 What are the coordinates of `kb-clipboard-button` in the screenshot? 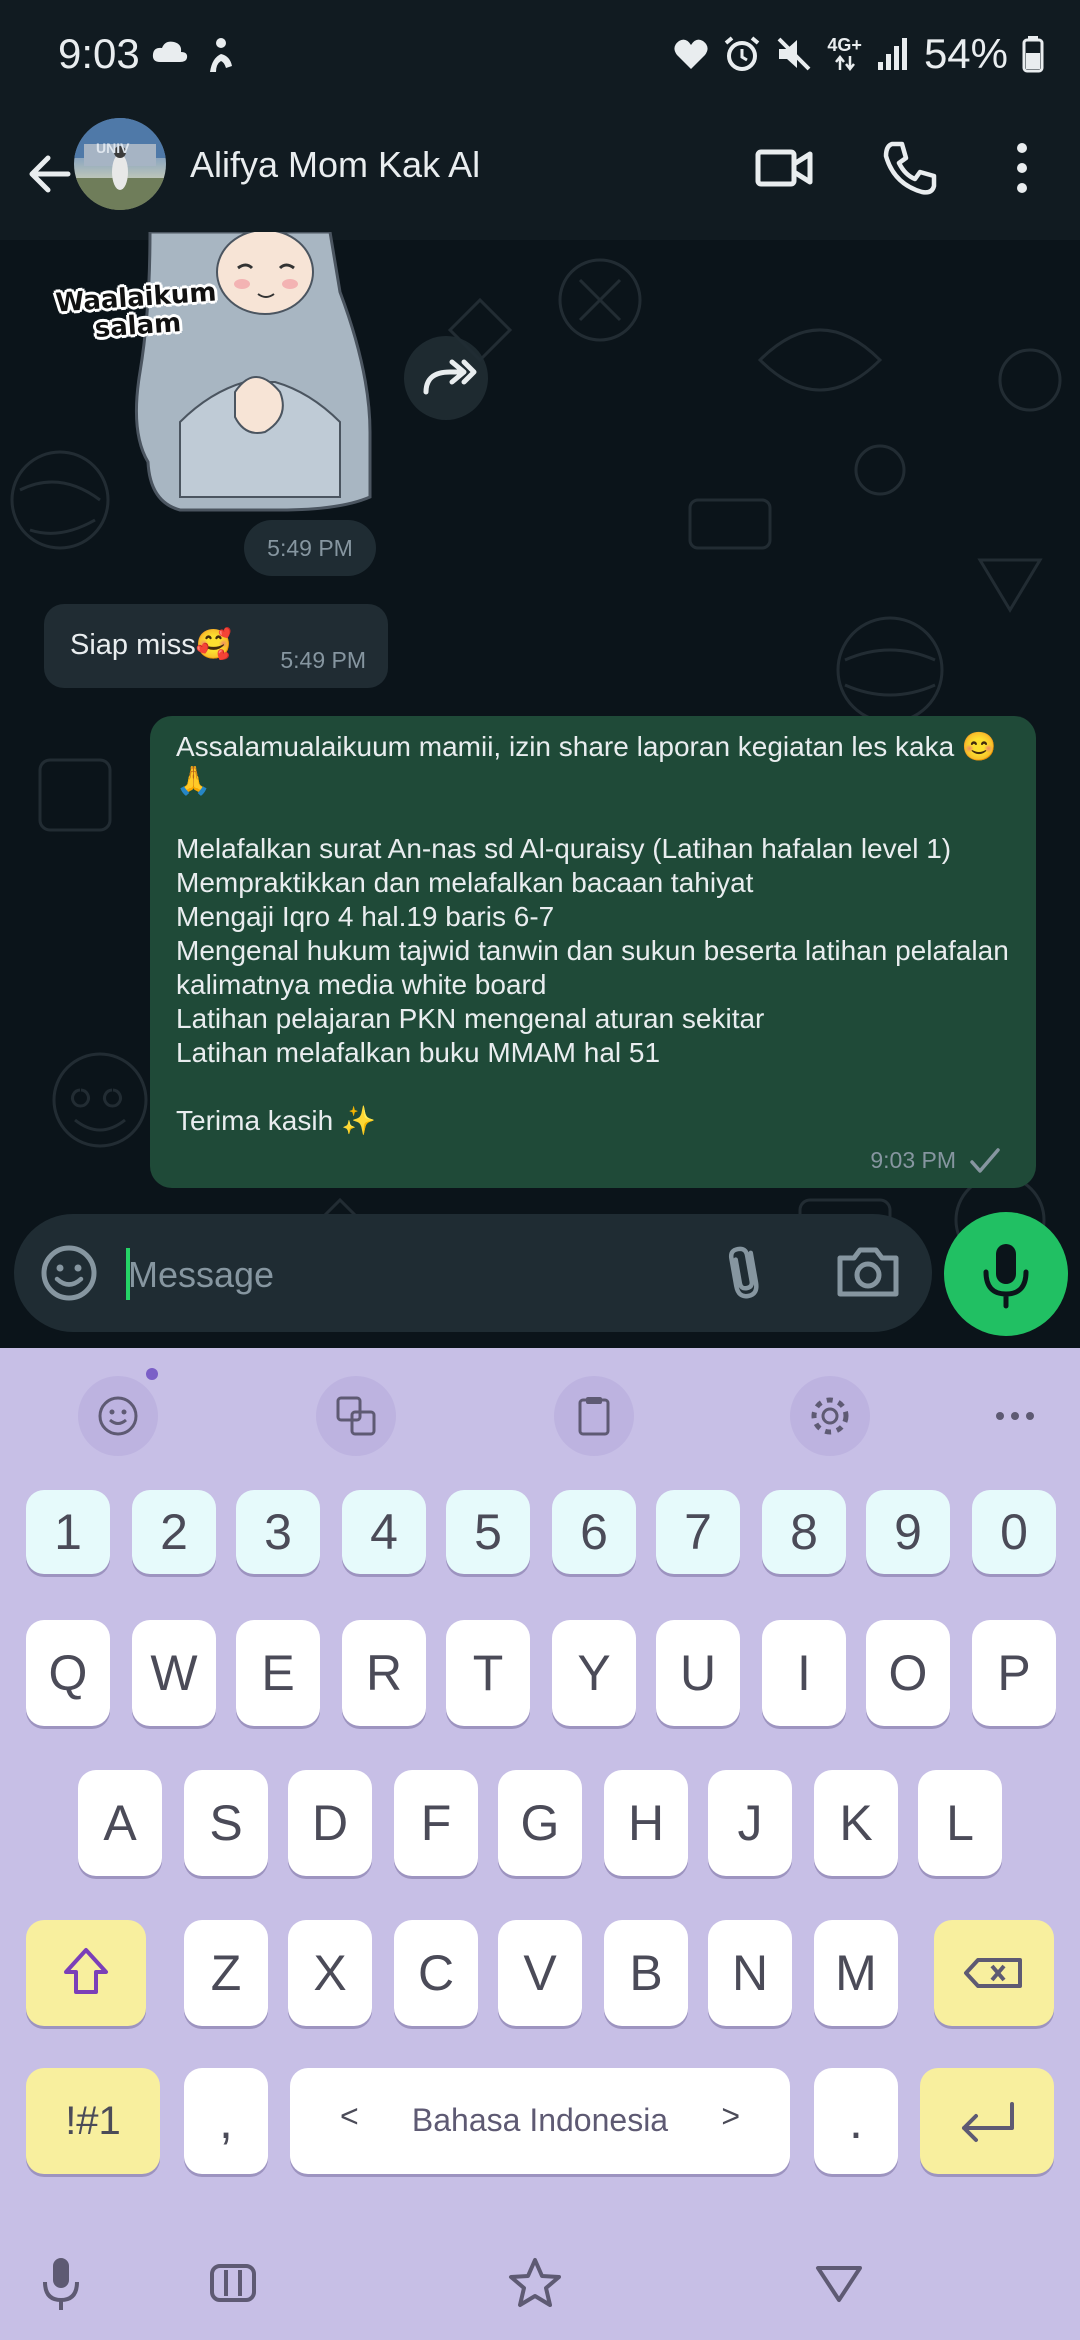 It's located at (594, 1416).